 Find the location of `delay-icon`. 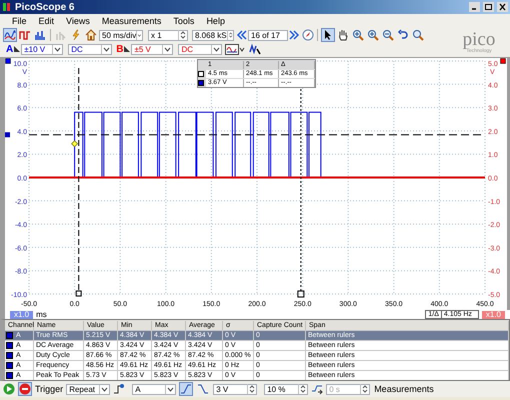

delay-icon is located at coordinates (317, 389).